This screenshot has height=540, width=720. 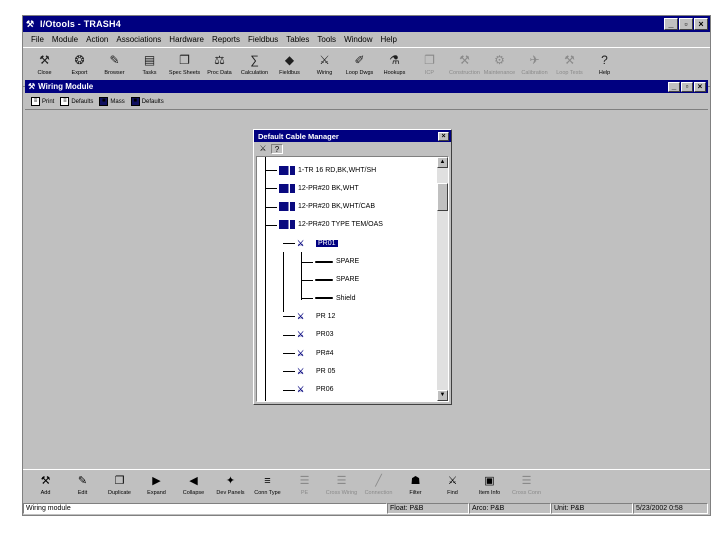 I want to click on find-button: ⚔ Find, so click(x=452, y=486).